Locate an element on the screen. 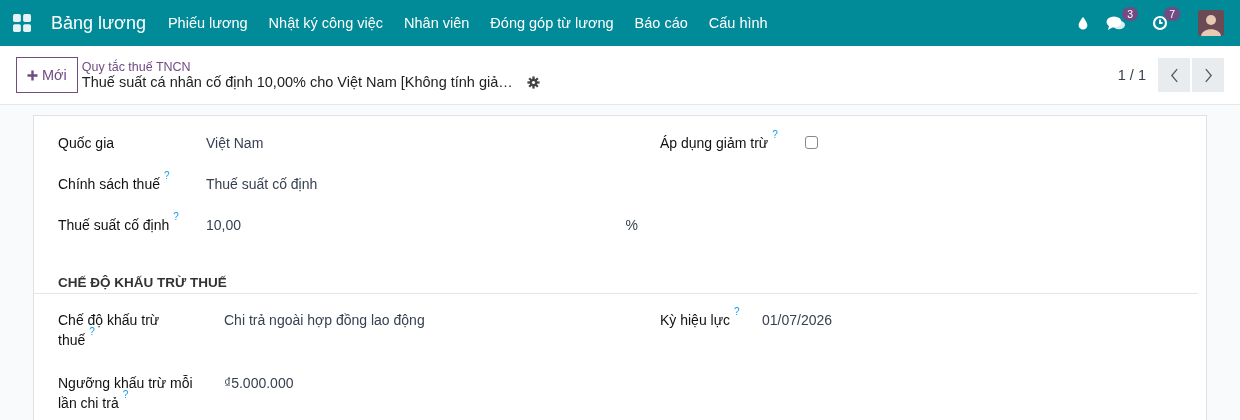 This screenshot has height=420, width=1240. field-value: Thuế suất cố định is located at coordinates (262, 184).